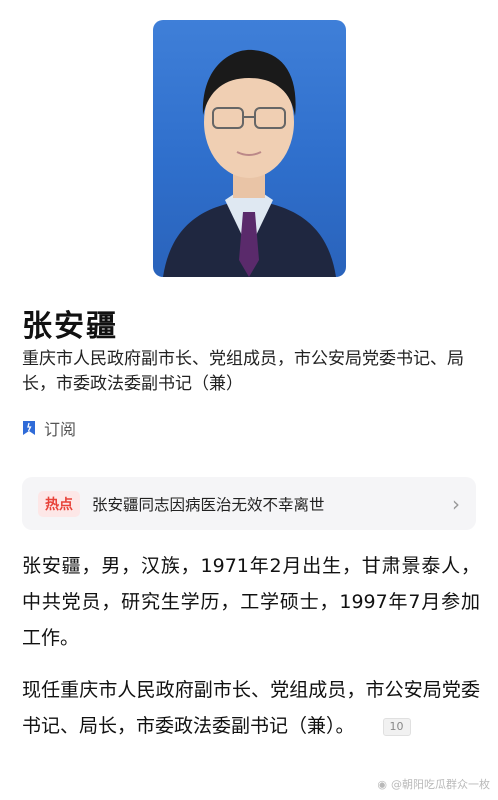 This screenshot has height=800, width=498. Describe the element at coordinates (249, 148) in the screenshot. I see `portrait-photo` at that location.